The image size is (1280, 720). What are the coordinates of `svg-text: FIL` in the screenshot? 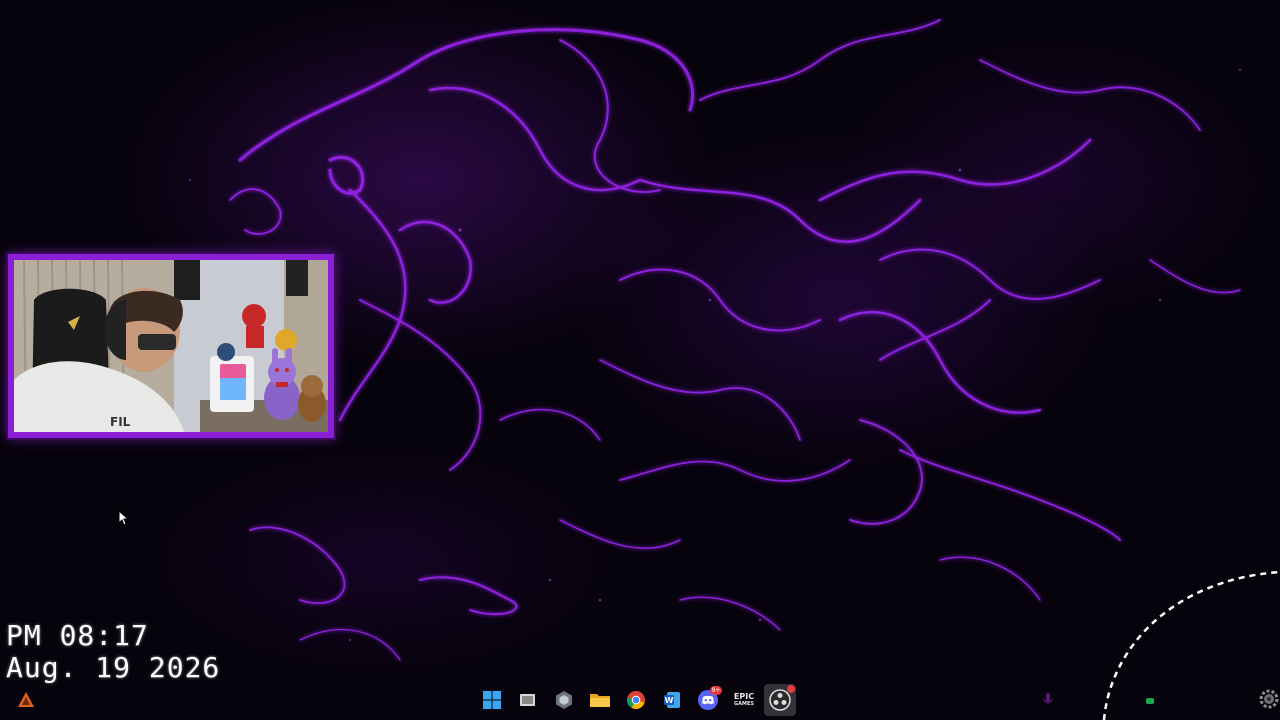 It's located at (120, 422).